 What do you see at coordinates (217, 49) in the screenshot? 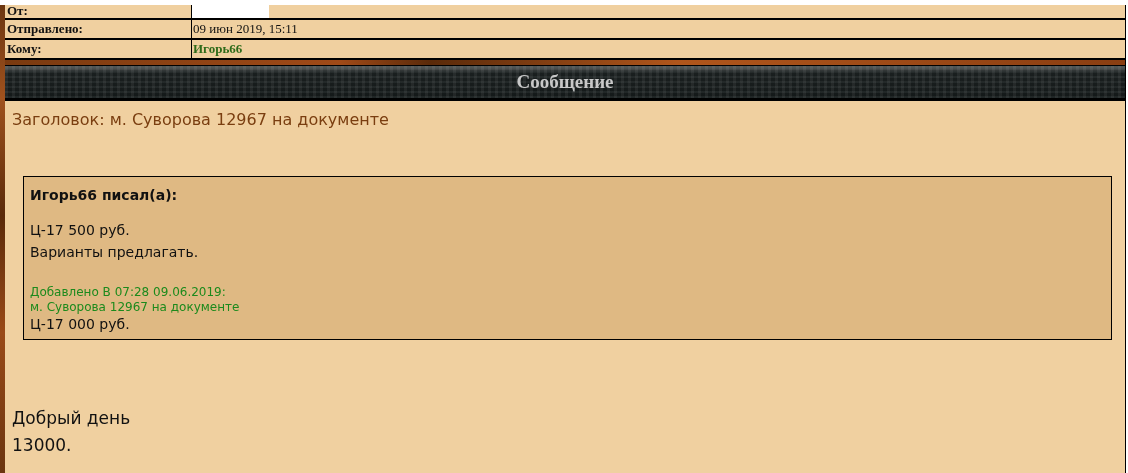
I see `recipient-link: Игорь66` at bounding box center [217, 49].